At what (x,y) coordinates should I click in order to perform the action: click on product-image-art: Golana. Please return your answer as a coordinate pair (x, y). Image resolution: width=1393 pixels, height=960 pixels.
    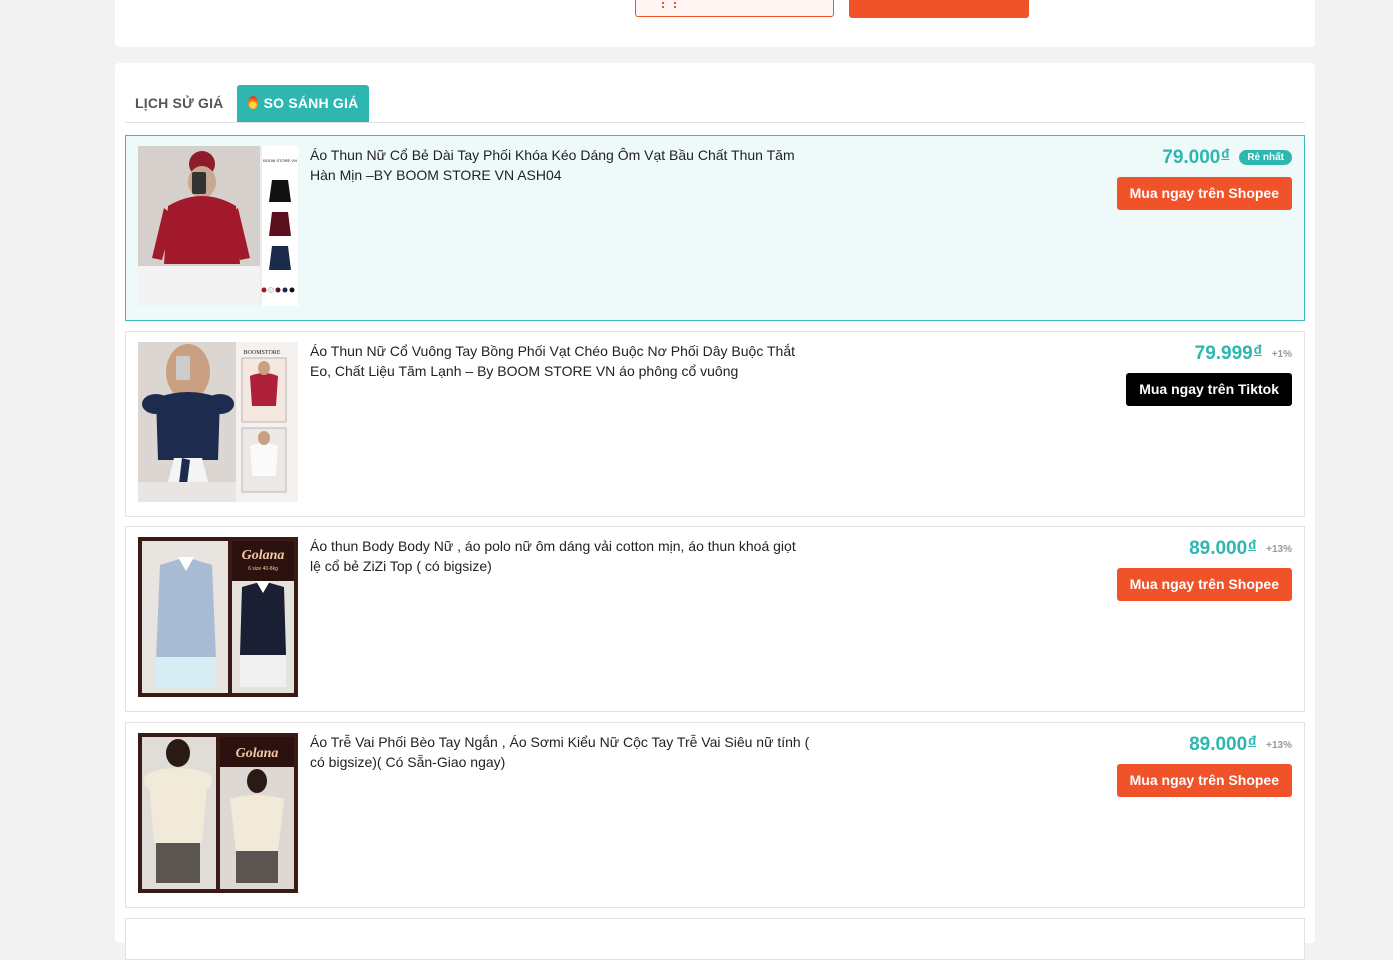
    Looking at the image, I should click on (218, 813).